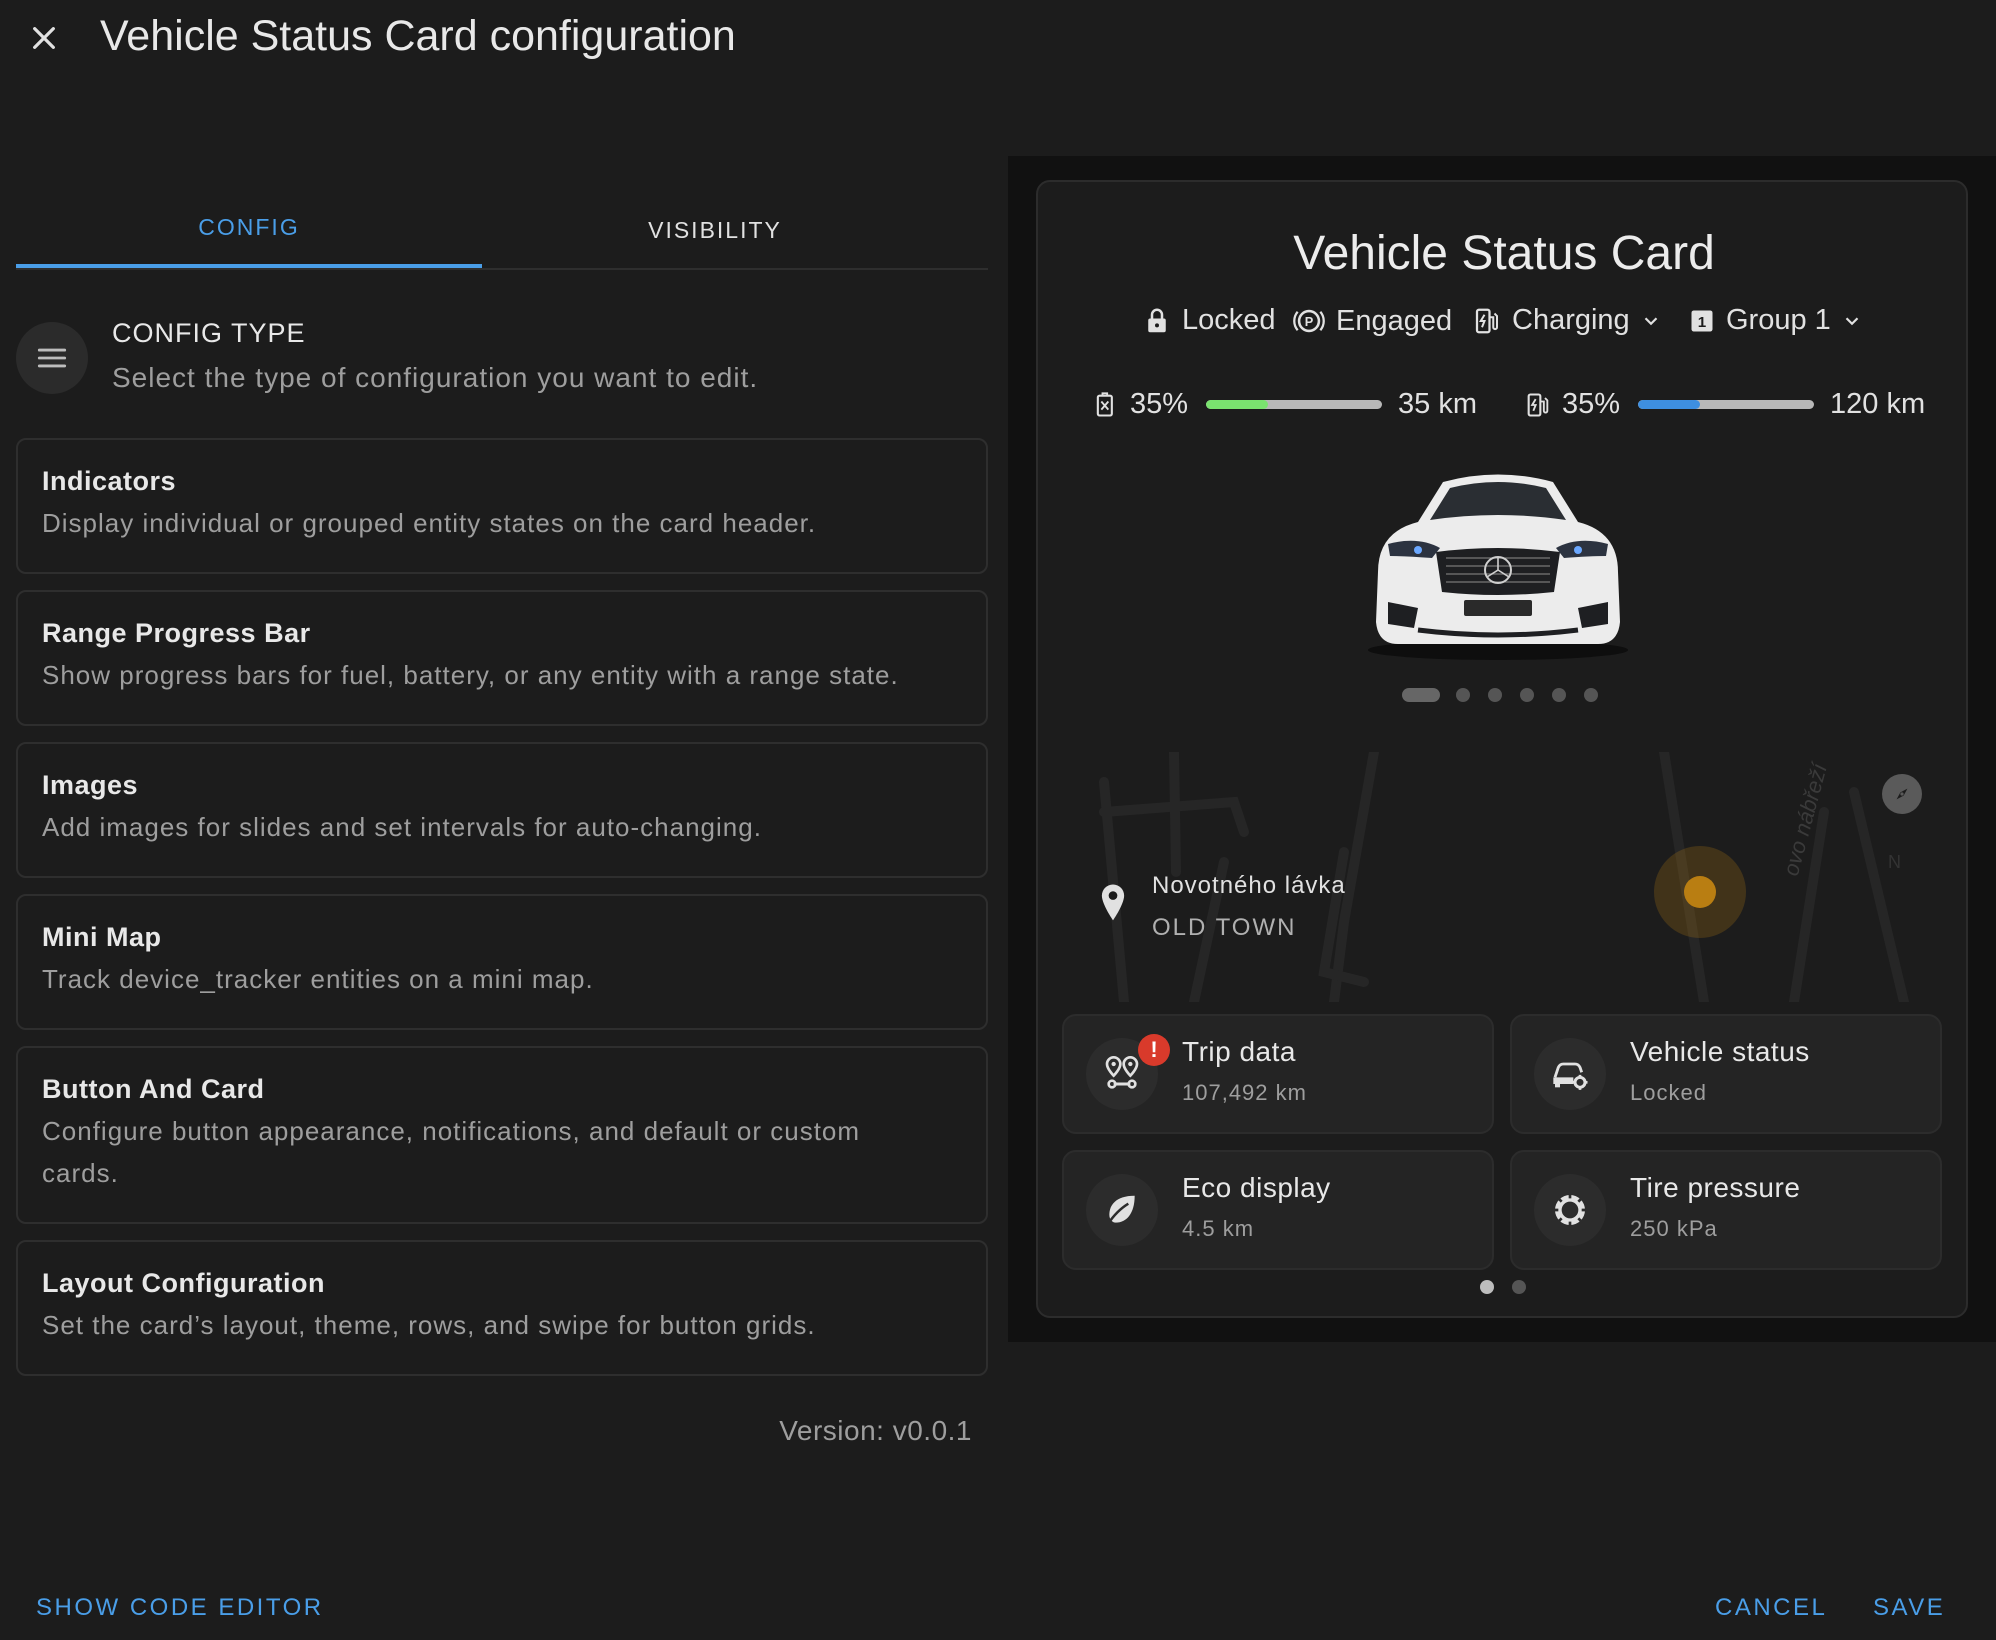 Image resolution: width=1996 pixels, height=1640 pixels. I want to click on button-eco-display: Eco display 4.5 km, so click(1278, 1210).